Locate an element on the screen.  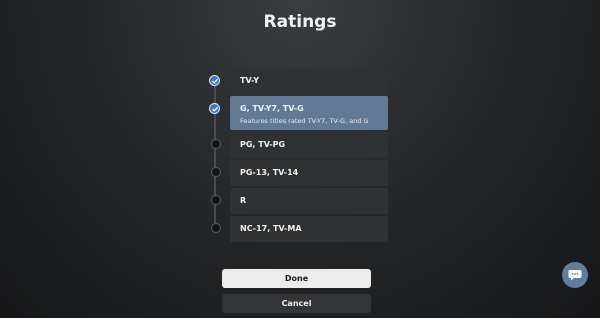
page-title: Ratings is located at coordinates (300, 22).